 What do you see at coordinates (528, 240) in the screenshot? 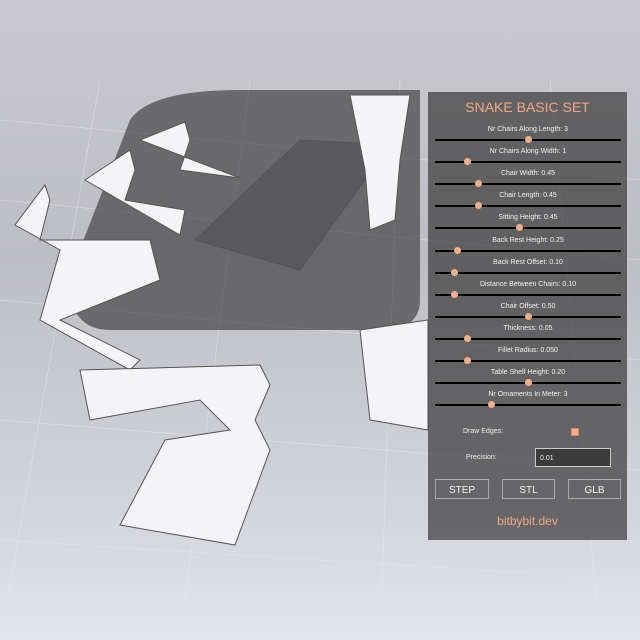
I see `slider-label: Back Rest Height: 0.25` at bounding box center [528, 240].